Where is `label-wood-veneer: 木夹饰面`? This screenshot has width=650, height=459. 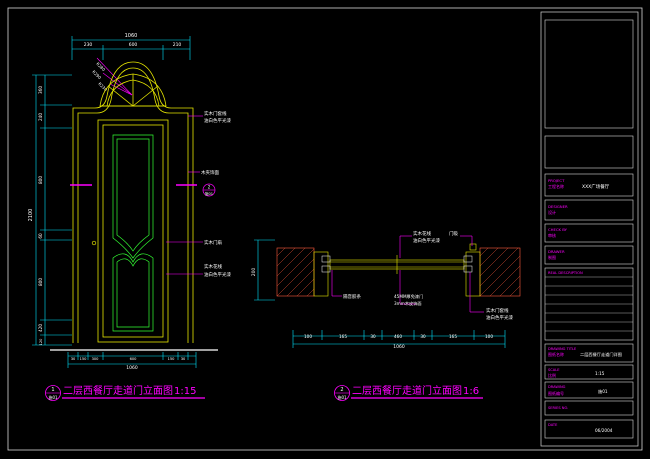
label-wood-veneer: 木夹饰面 is located at coordinates (210, 172).